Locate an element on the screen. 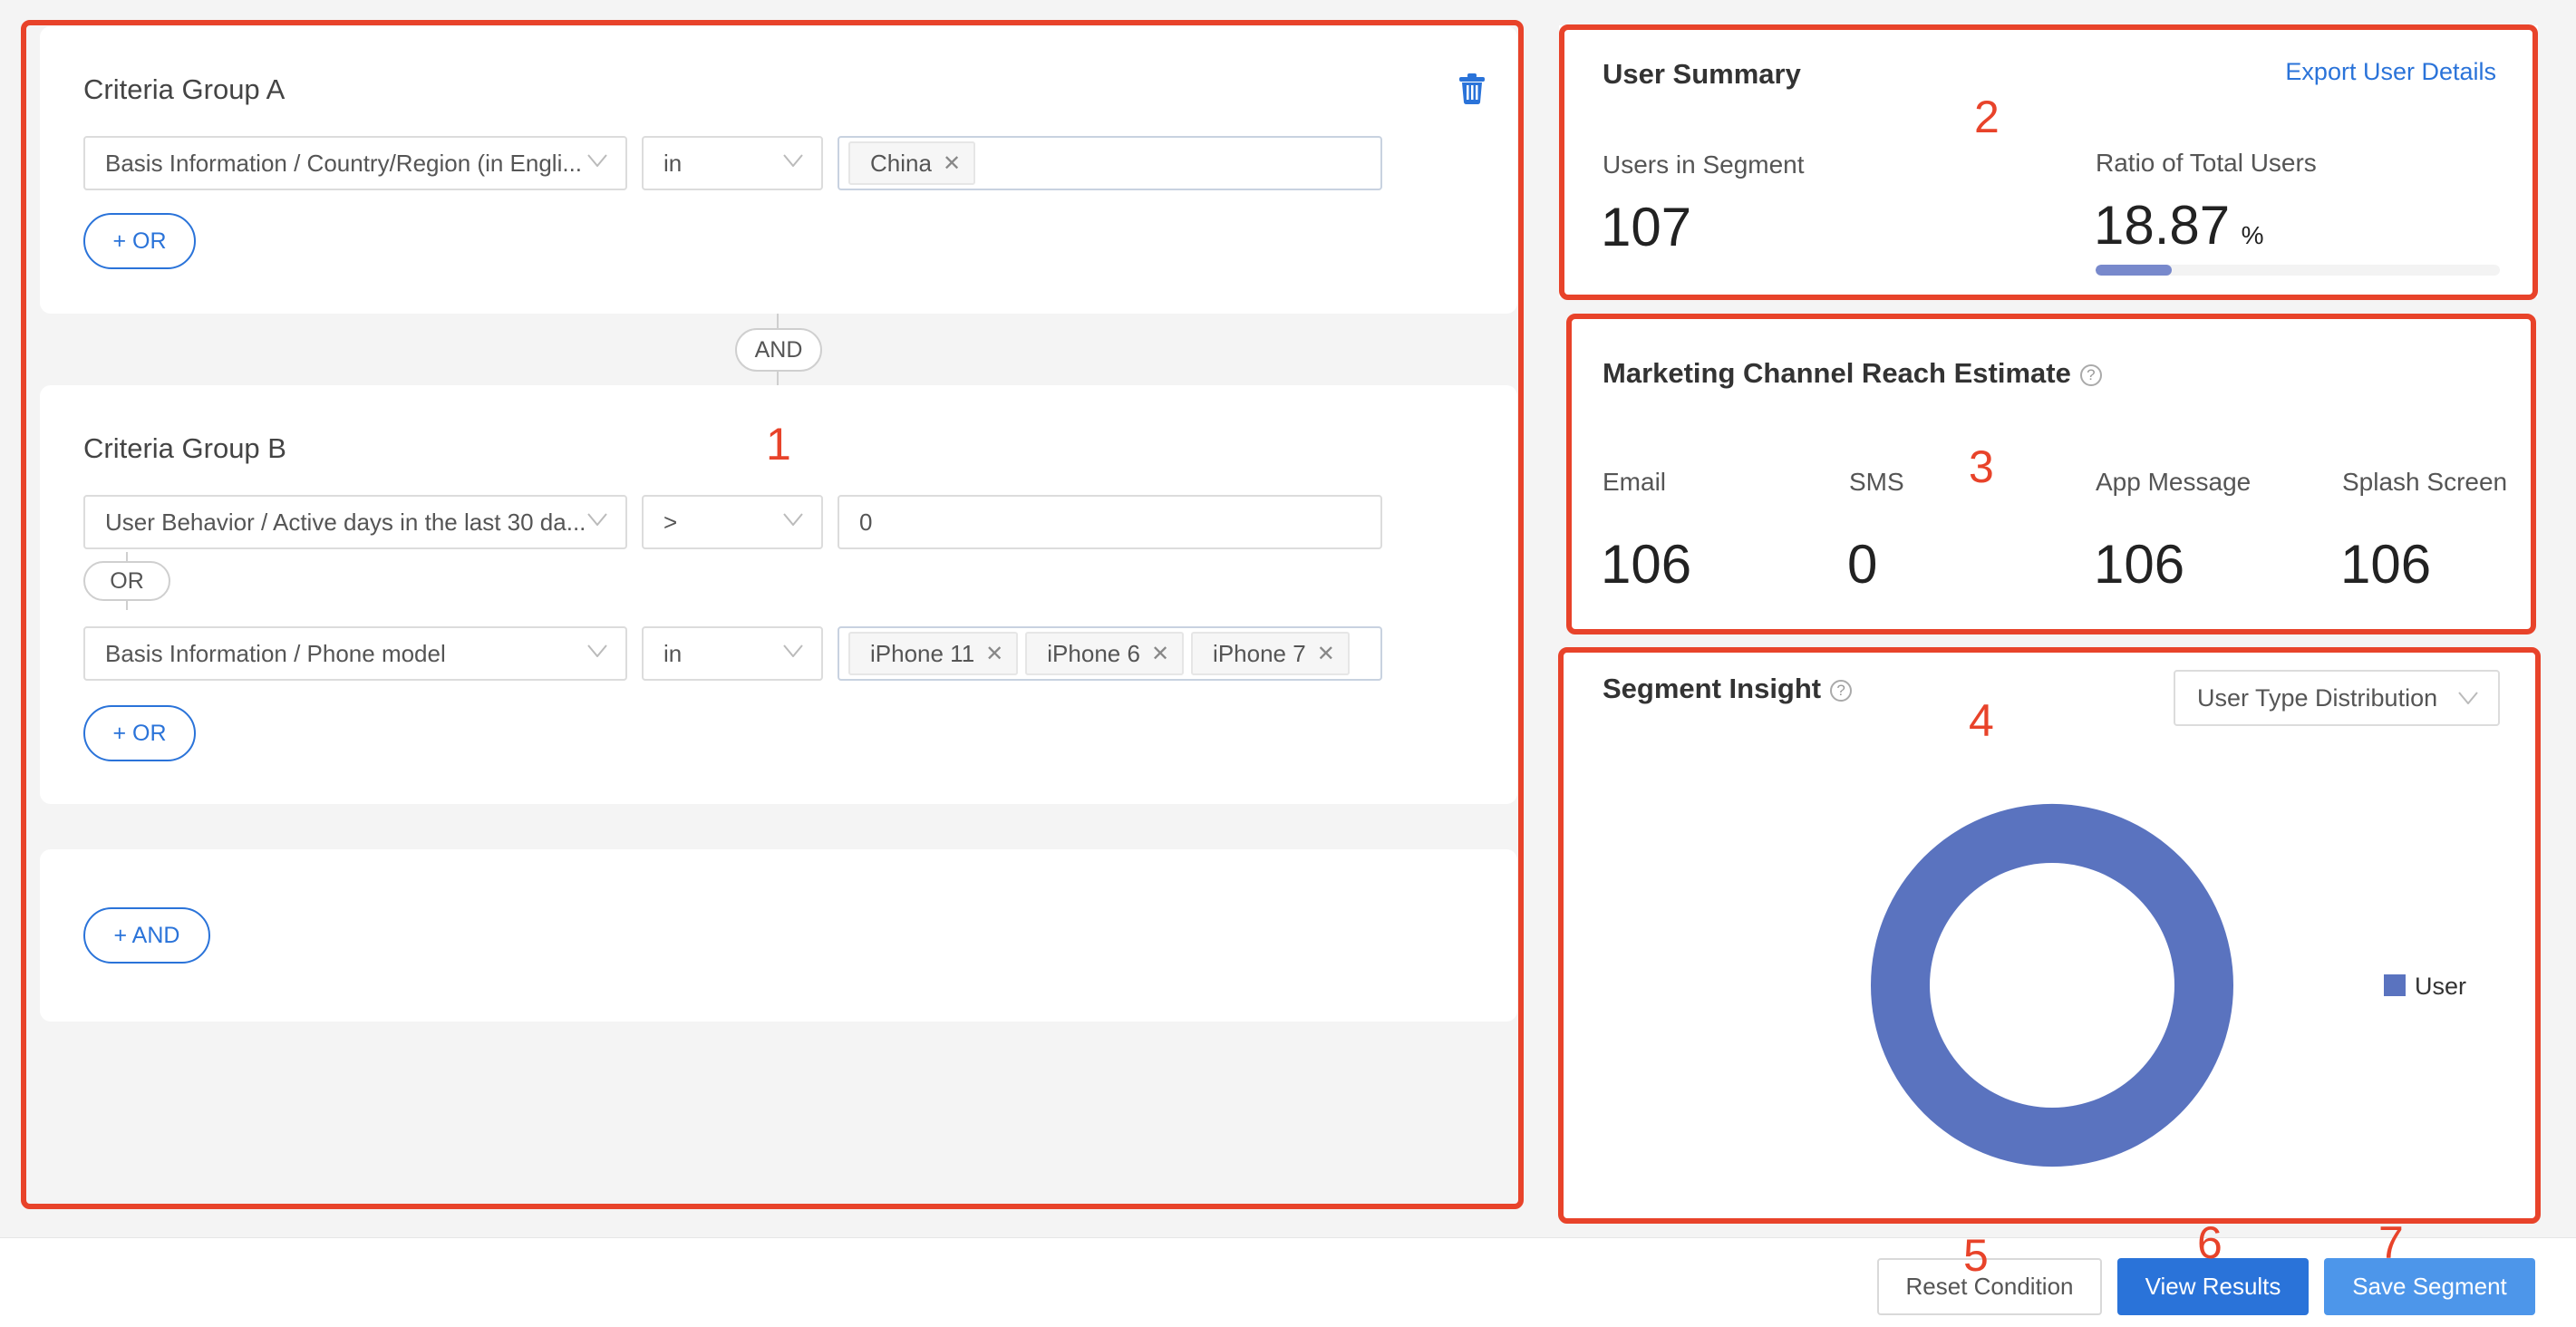  group-a-title: Criteria Group A is located at coordinates (184, 89).